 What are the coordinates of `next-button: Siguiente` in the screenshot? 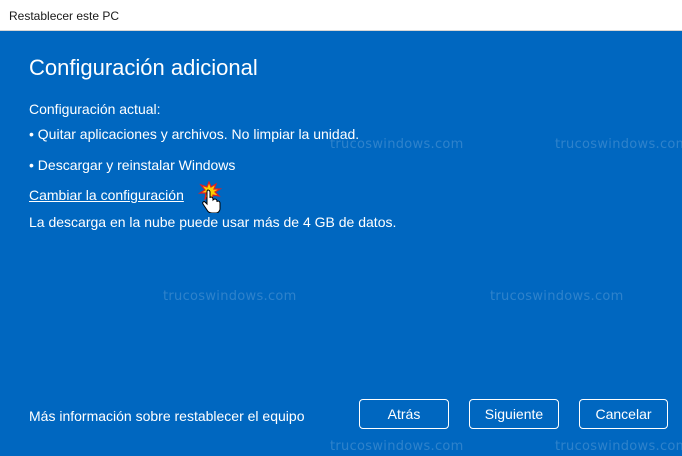 It's located at (514, 414).